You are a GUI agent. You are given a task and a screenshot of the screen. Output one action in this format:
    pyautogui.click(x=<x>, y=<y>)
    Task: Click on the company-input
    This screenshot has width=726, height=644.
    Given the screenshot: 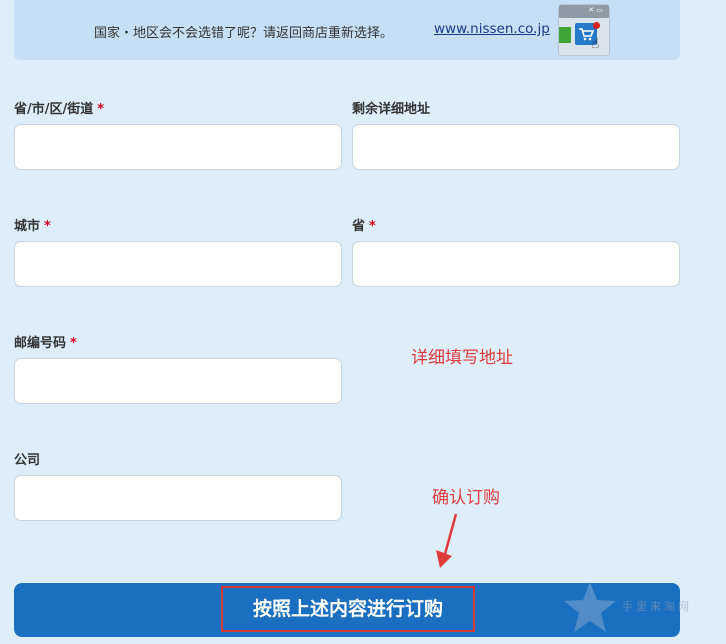 What is the action you would take?
    pyautogui.click(x=178, y=498)
    